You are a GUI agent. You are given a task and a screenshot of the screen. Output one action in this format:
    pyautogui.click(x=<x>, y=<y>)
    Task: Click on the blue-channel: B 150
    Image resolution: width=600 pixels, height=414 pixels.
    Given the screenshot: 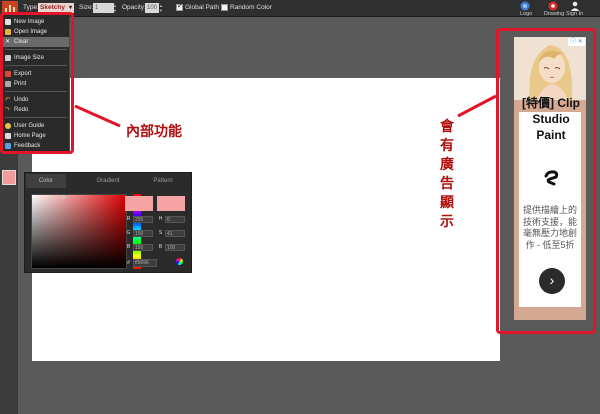 What is the action you would take?
    pyautogui.click(x=139, y=247)
    